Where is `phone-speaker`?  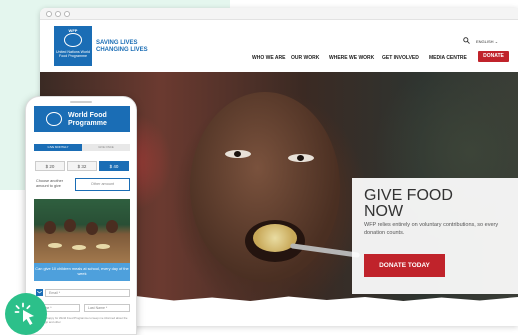
phone-speaker is located at coordinates (81, 102).